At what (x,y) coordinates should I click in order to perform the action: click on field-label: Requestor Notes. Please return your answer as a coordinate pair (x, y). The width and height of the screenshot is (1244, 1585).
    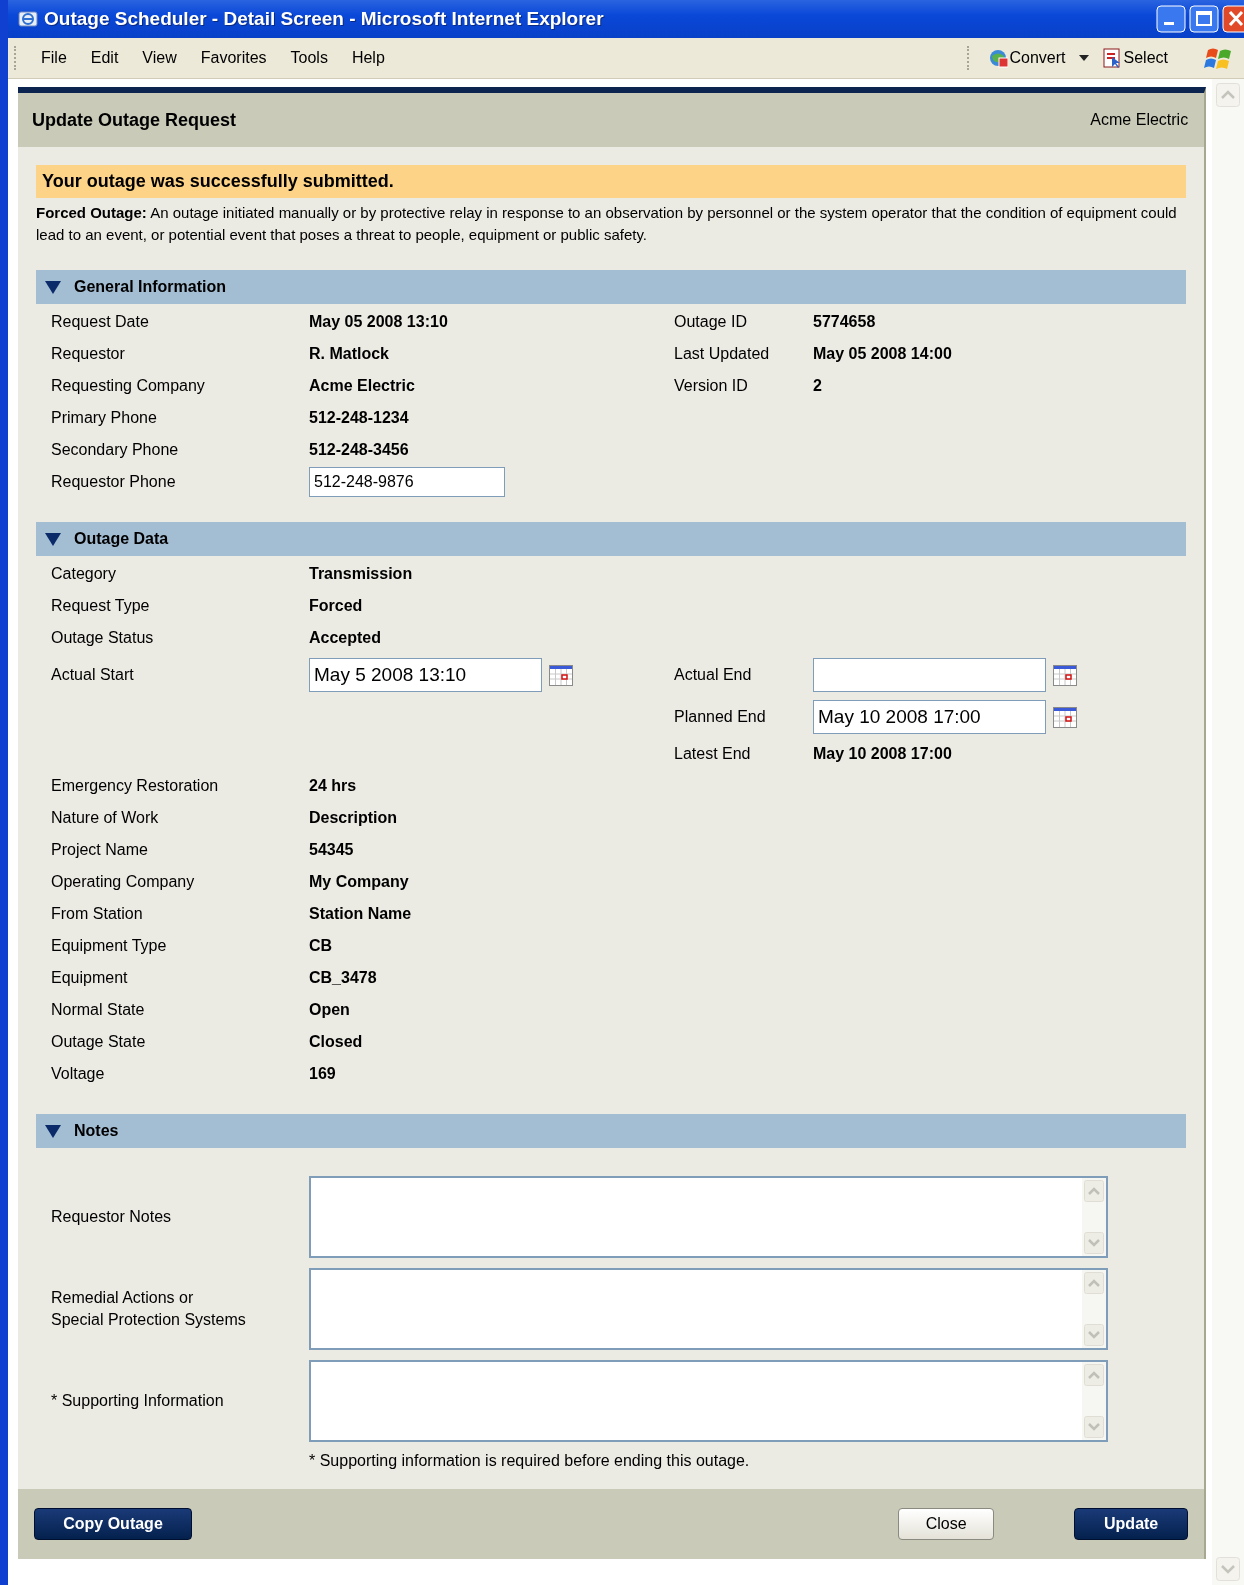
    Looking at the image, I should click on (112, 1217).